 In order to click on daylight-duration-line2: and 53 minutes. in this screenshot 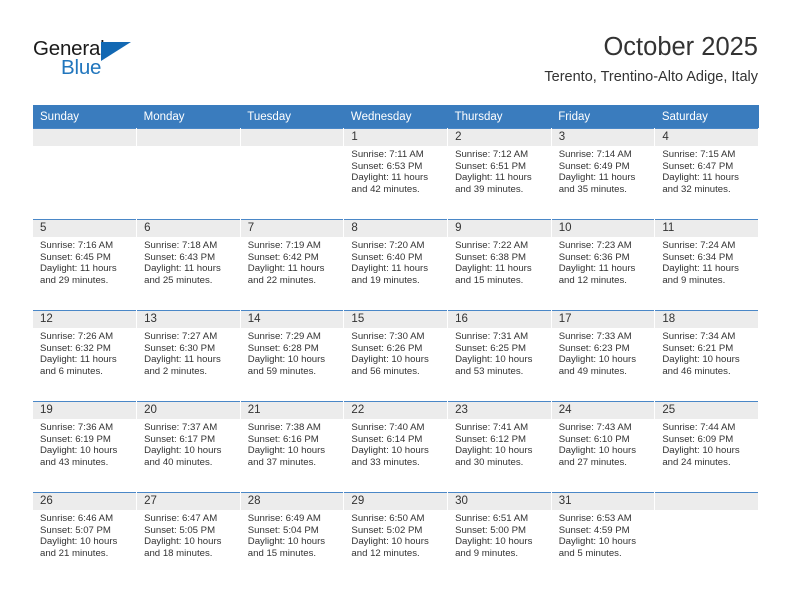, I will do `click(489, 371)`.